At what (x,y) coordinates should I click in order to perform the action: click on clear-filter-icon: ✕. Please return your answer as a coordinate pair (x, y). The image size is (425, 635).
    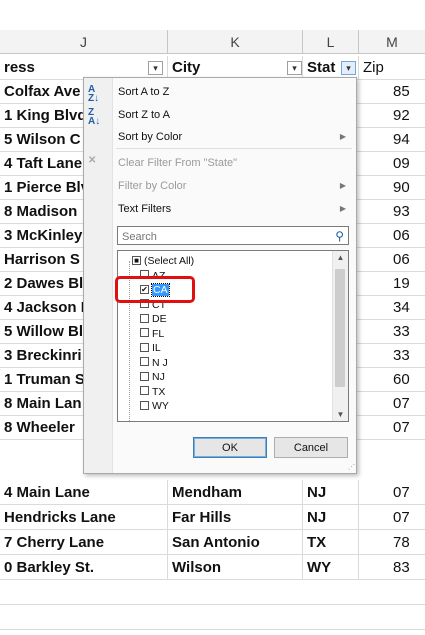
    Looking at the image, I should click on (92, 160).